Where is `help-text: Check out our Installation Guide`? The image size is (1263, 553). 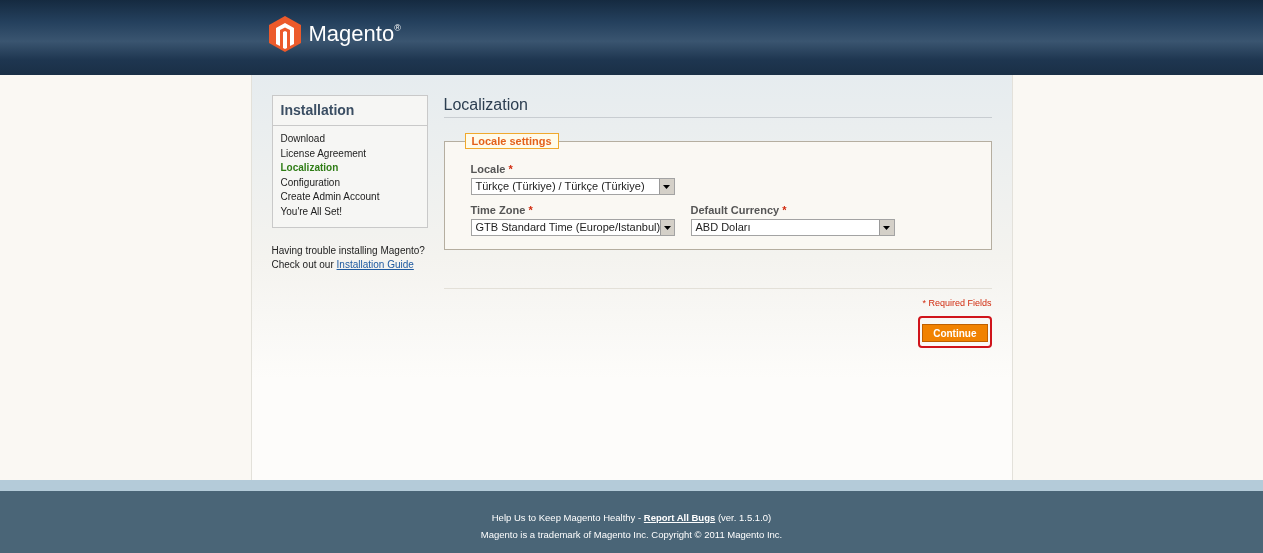 help-text: Check out our Installation Guide is located at coordinates (343, 265).